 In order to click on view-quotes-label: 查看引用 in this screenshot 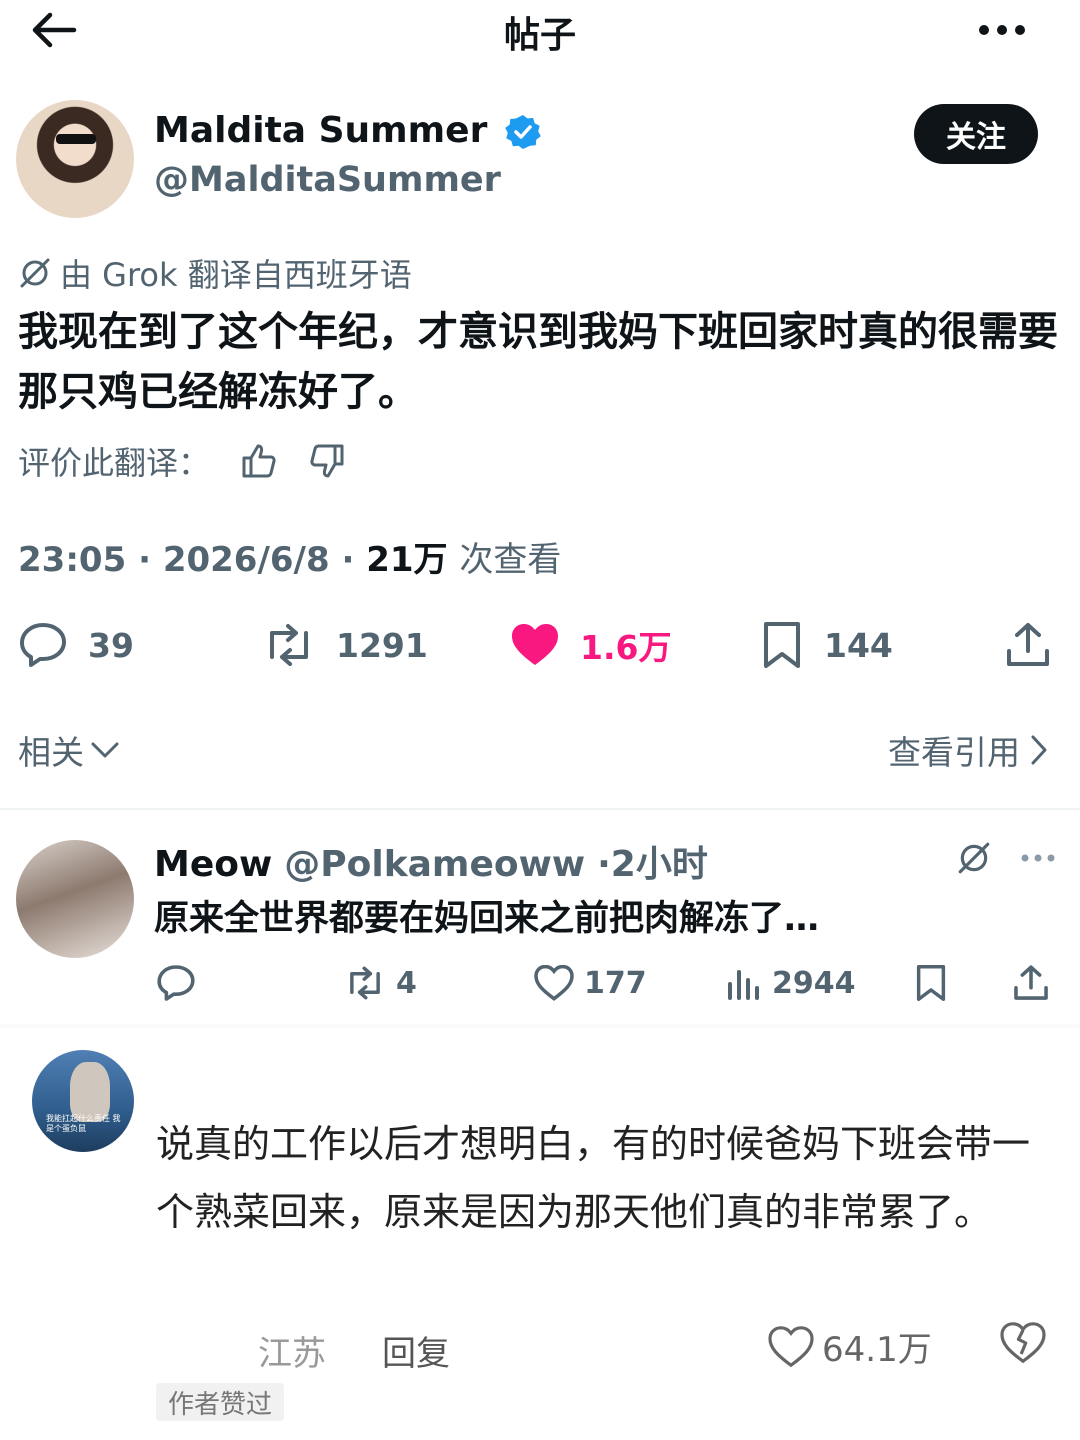, I will do `click(954, 752)`.